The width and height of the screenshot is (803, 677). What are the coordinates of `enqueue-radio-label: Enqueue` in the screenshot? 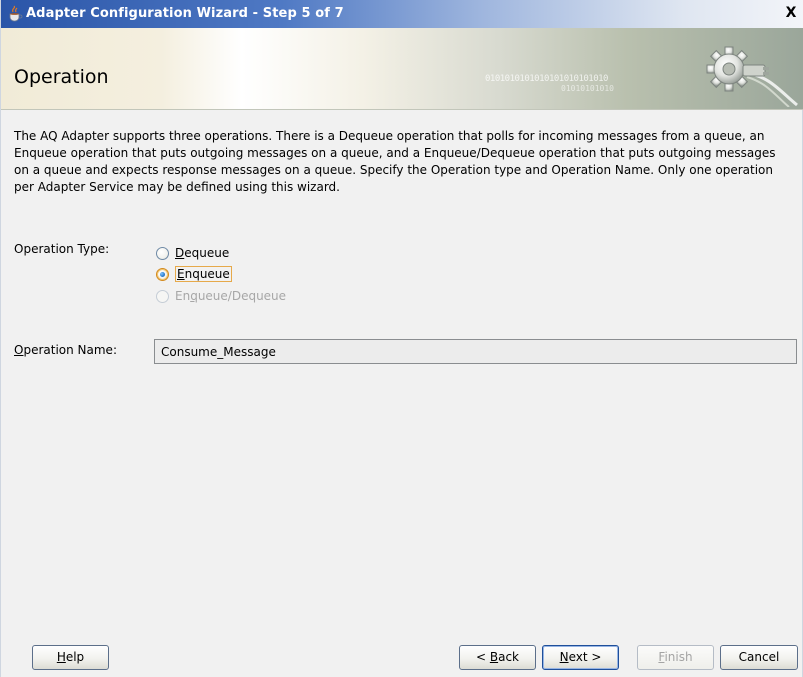 It's located at (203, 274).